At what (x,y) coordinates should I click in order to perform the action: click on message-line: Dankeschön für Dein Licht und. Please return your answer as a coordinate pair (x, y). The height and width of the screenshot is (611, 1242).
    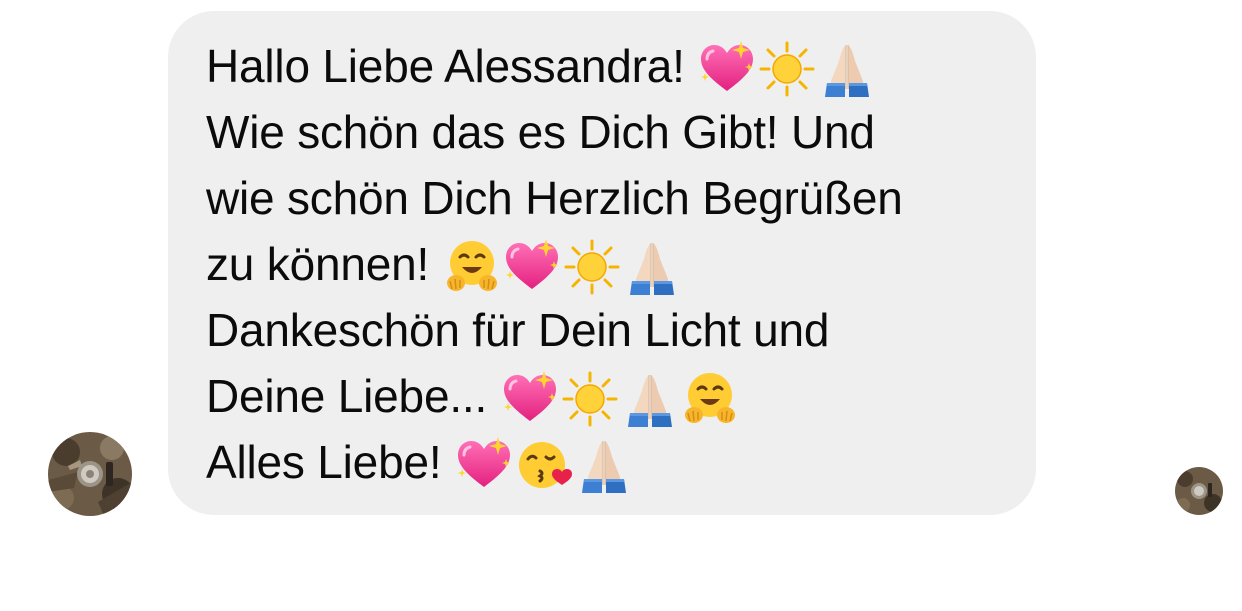
    Looking at the image, I should click on (517, 330).